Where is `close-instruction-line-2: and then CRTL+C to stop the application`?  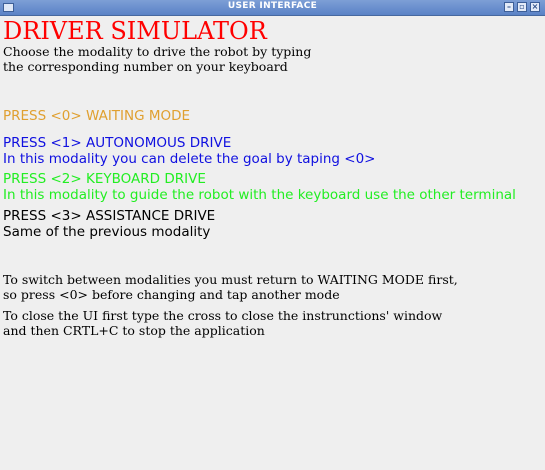
close-instruction-line-2: and then CRTL+C to stop the application is located at coordinates (134, 330).